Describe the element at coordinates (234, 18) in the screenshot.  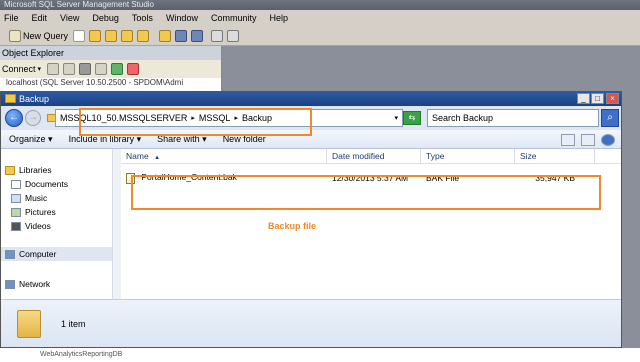
I see `menu-community: Community` at that location.